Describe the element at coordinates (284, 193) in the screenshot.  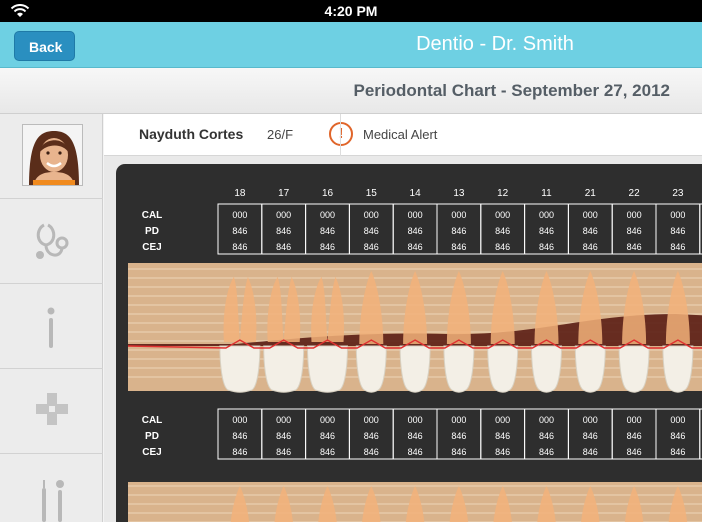
I see `tooth-number: 17` at that location.